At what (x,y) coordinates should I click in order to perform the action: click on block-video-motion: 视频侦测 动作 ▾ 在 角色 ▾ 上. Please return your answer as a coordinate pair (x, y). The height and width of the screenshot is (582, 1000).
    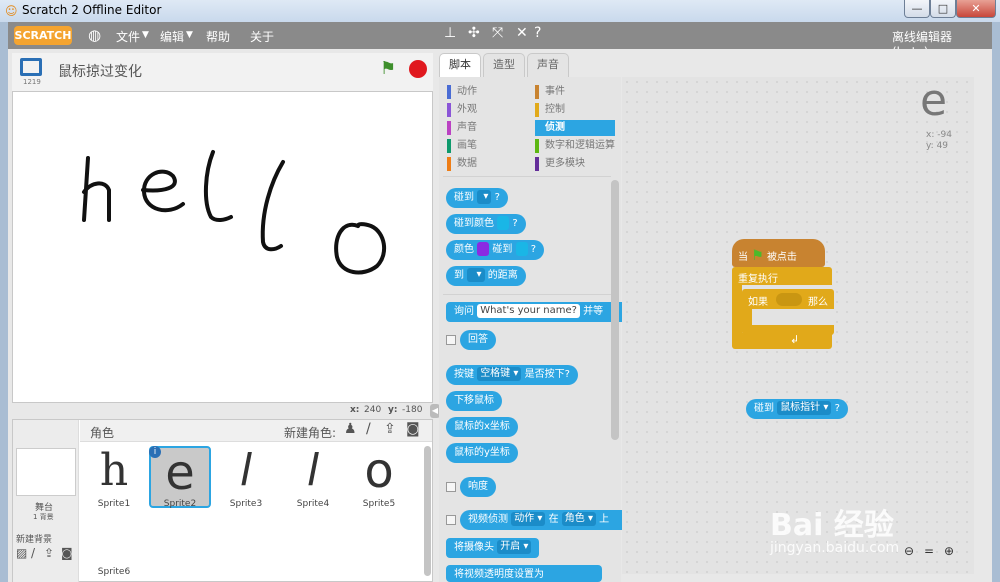
    Looking at the image, I should click on (541, 520).